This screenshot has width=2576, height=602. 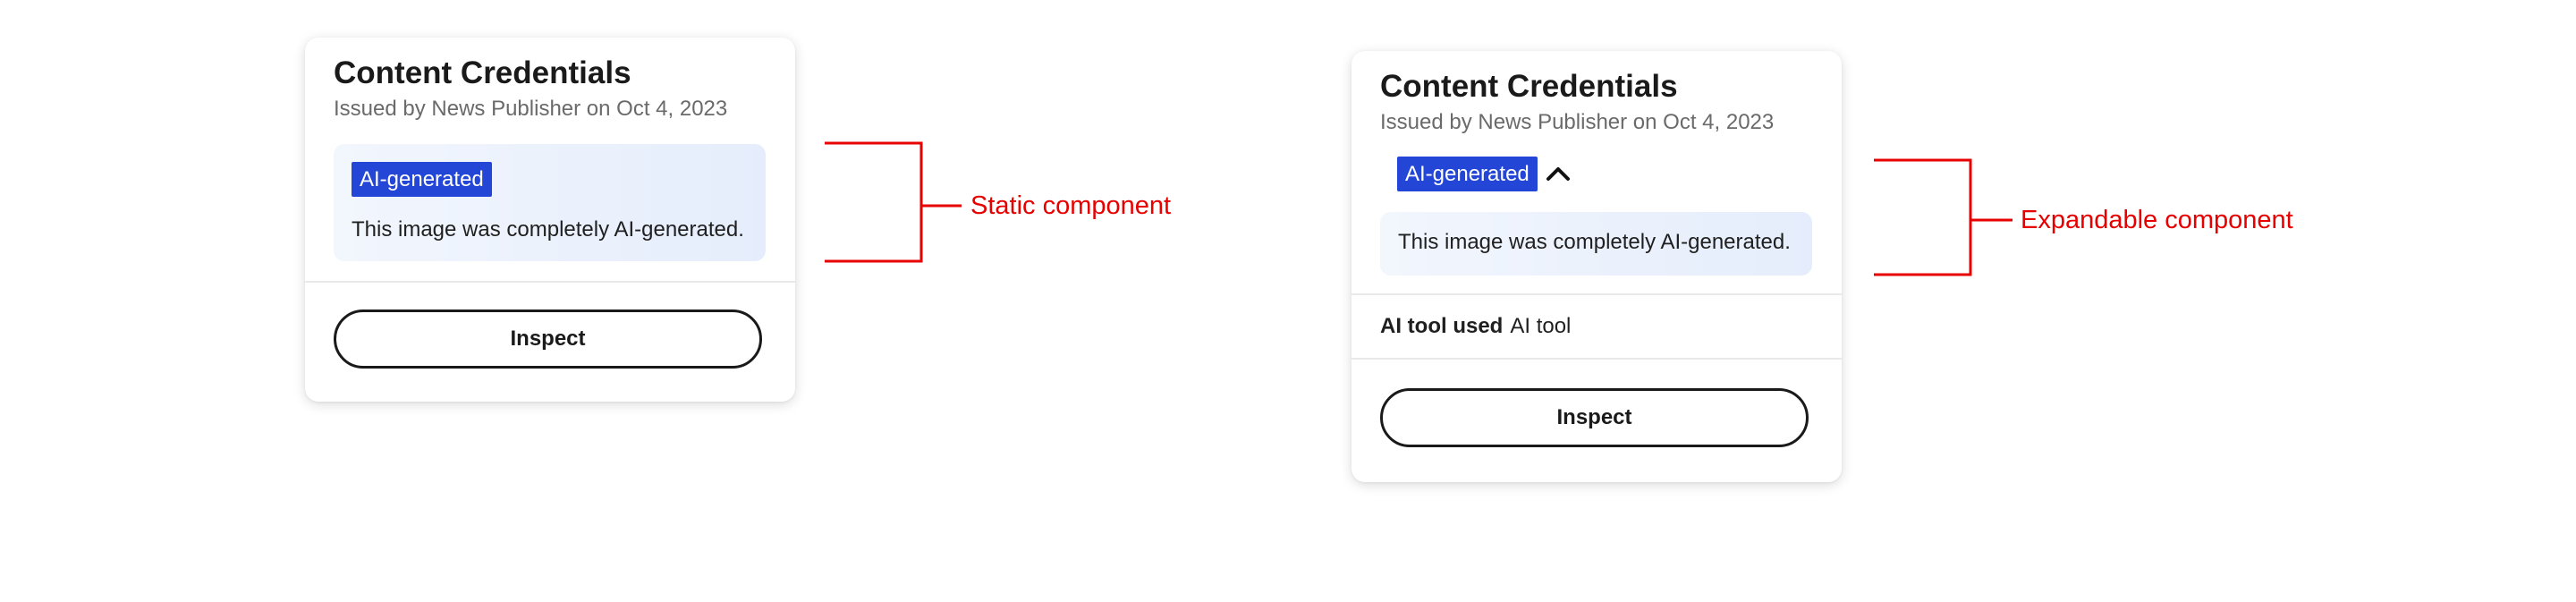 I want to click on annotation-brackets, so click(x=1418, y=209).